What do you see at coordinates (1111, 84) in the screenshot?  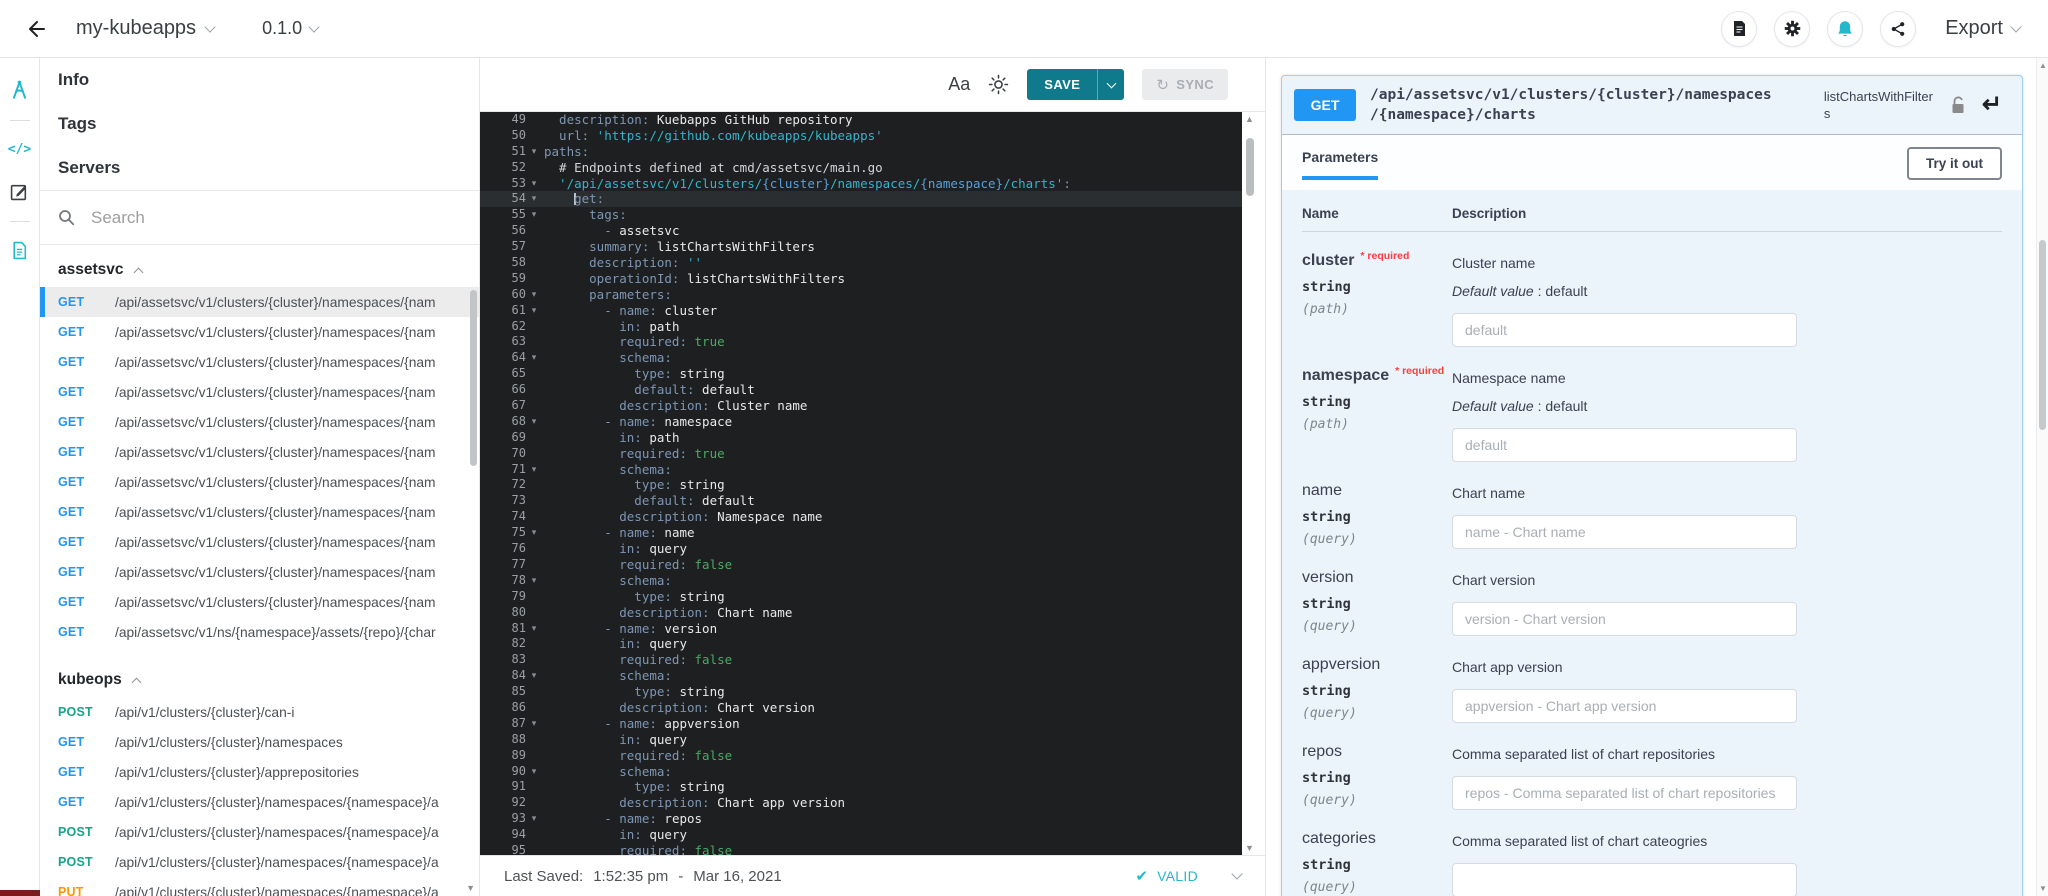 I see `save-options-button` at bounding box center [1111, 84].